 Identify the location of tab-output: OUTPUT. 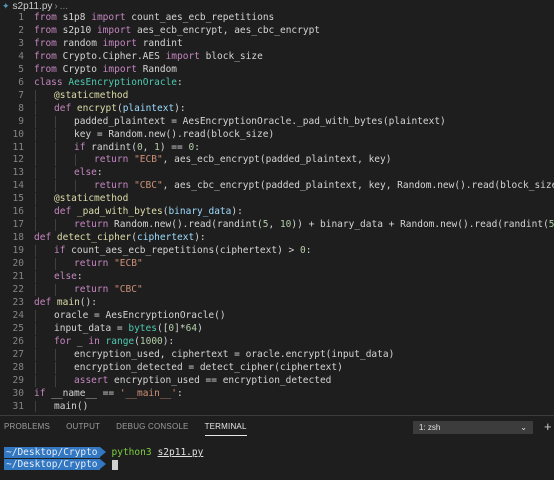
(83, 429).